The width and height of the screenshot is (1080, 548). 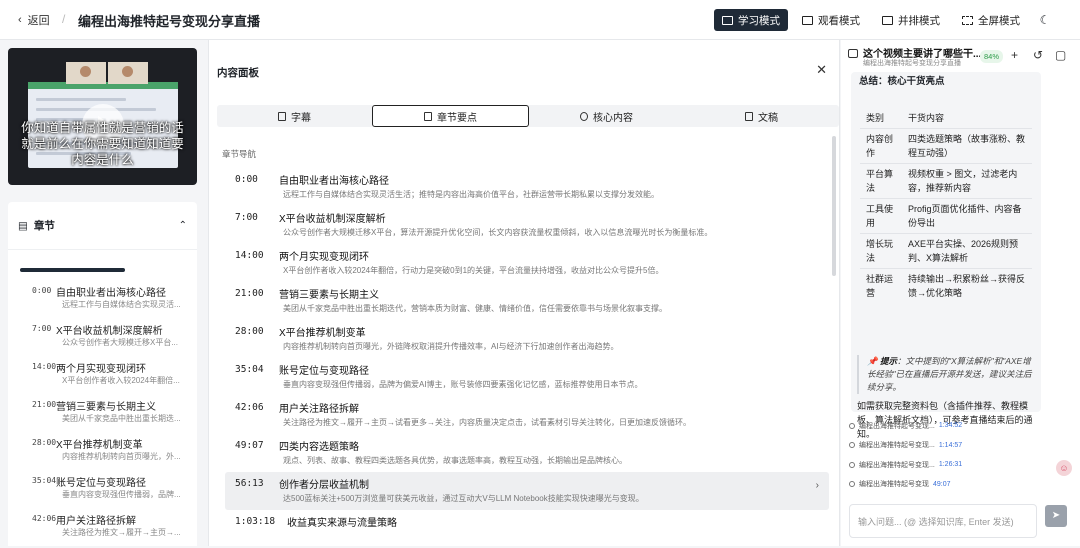 What do you see at coordinates (759, 20) in the screenshot?
I see `mode-label: 学习模式` at bounding box center [759, 20].